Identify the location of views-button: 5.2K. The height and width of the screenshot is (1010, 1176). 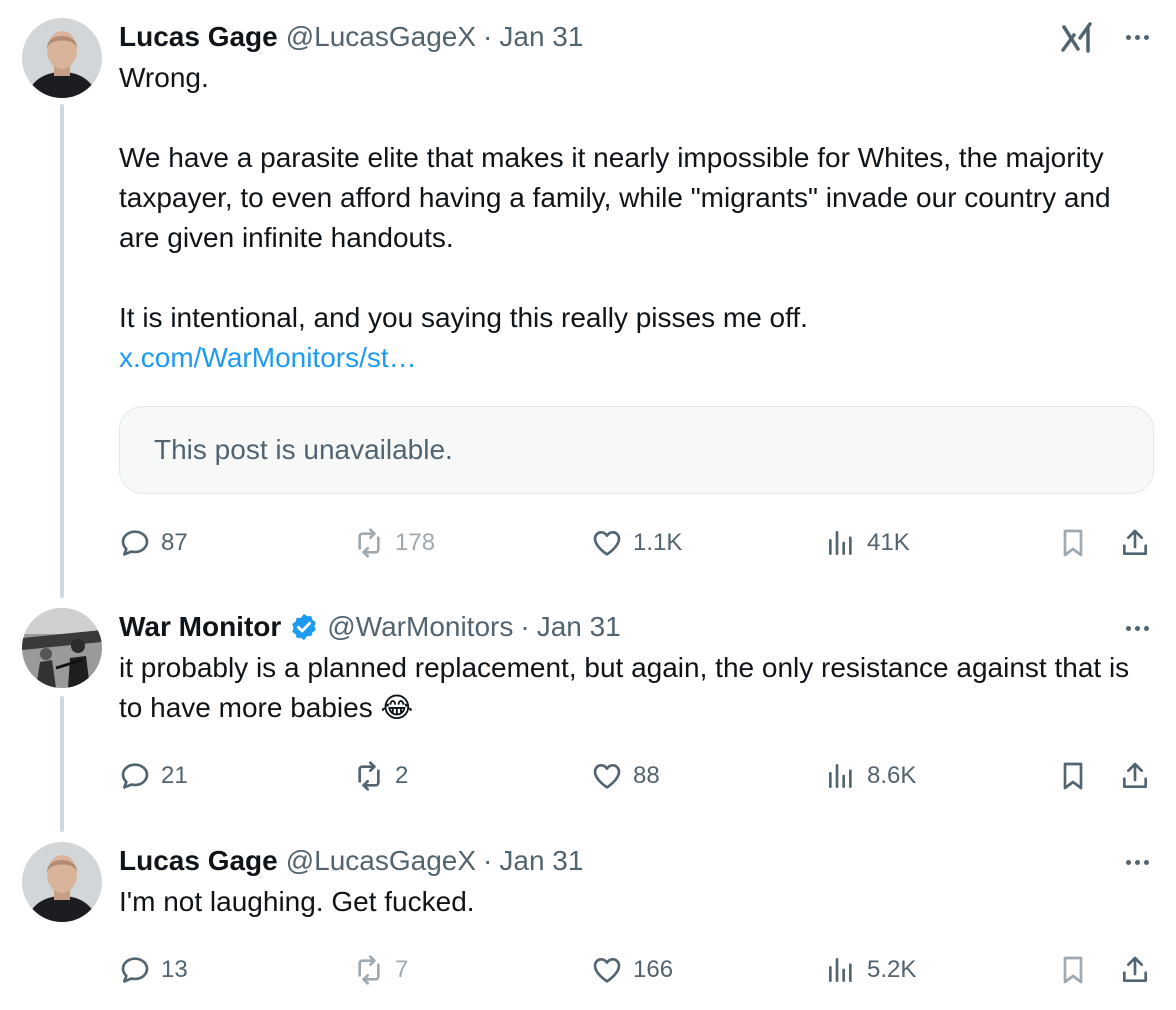
(870, 970).